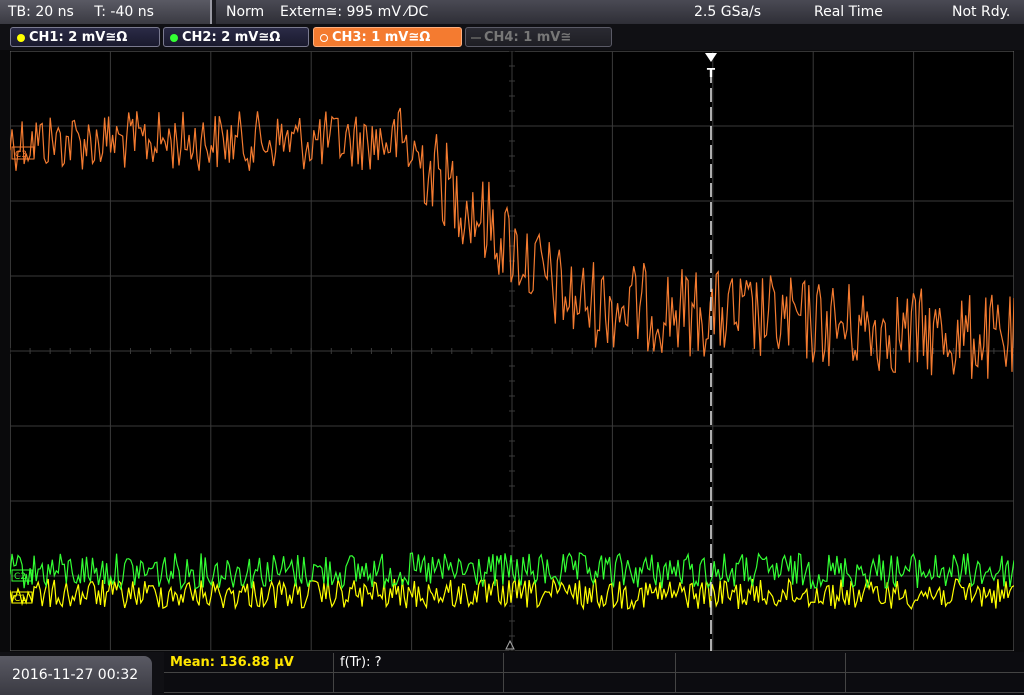 The image size is (1024, 695). Describe the element at coordinates (528, 37) in the screenshot. I see `channel-4-label: CH4: 1 mV≅` at that location.